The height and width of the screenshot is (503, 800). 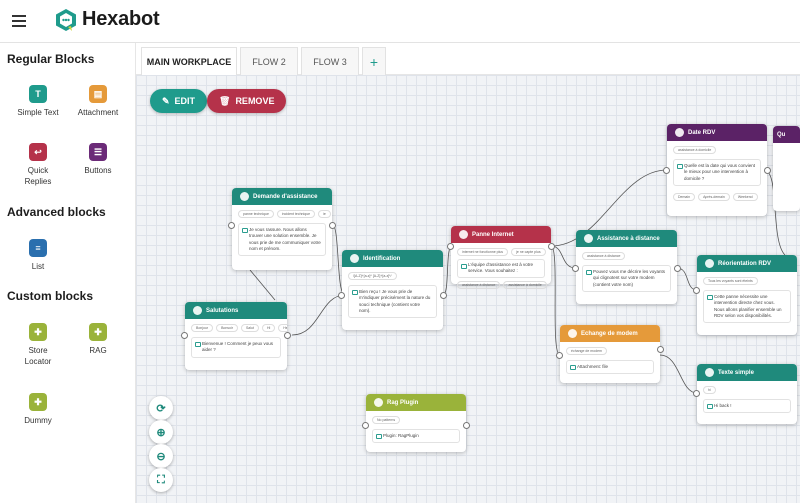 I want to click on node-title: Salutations, so click(x=222, y=310).